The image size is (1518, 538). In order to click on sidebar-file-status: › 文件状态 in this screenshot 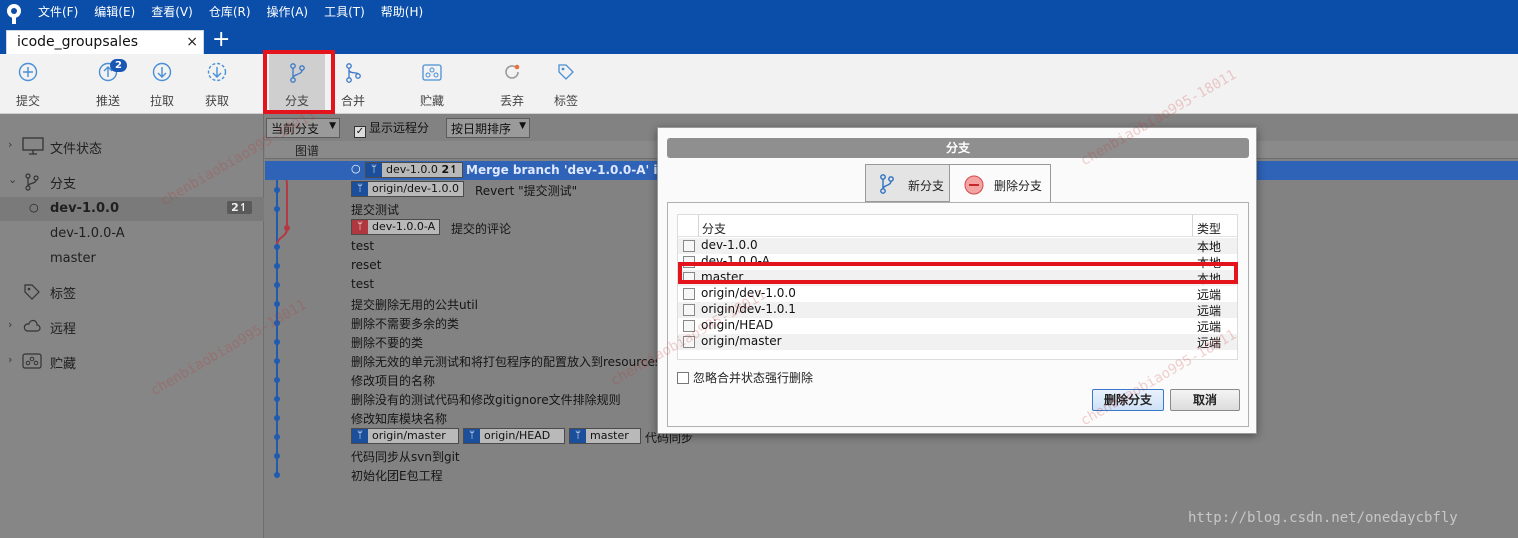, I will do `click(132, 146)`.